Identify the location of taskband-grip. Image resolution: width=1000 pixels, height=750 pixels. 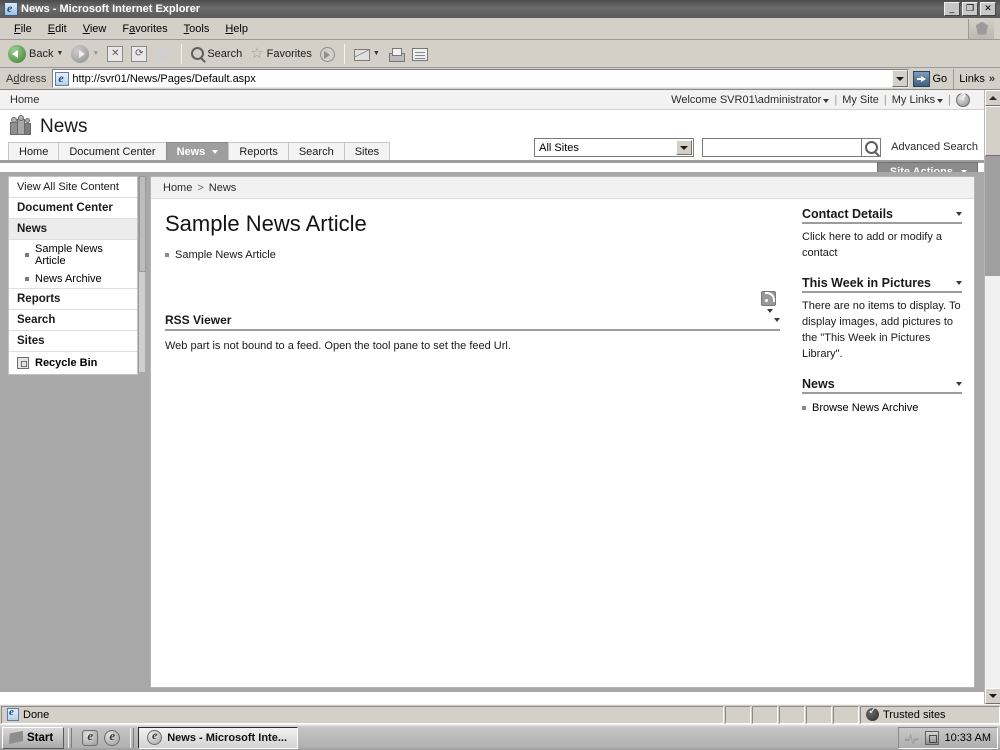
(132, 737).